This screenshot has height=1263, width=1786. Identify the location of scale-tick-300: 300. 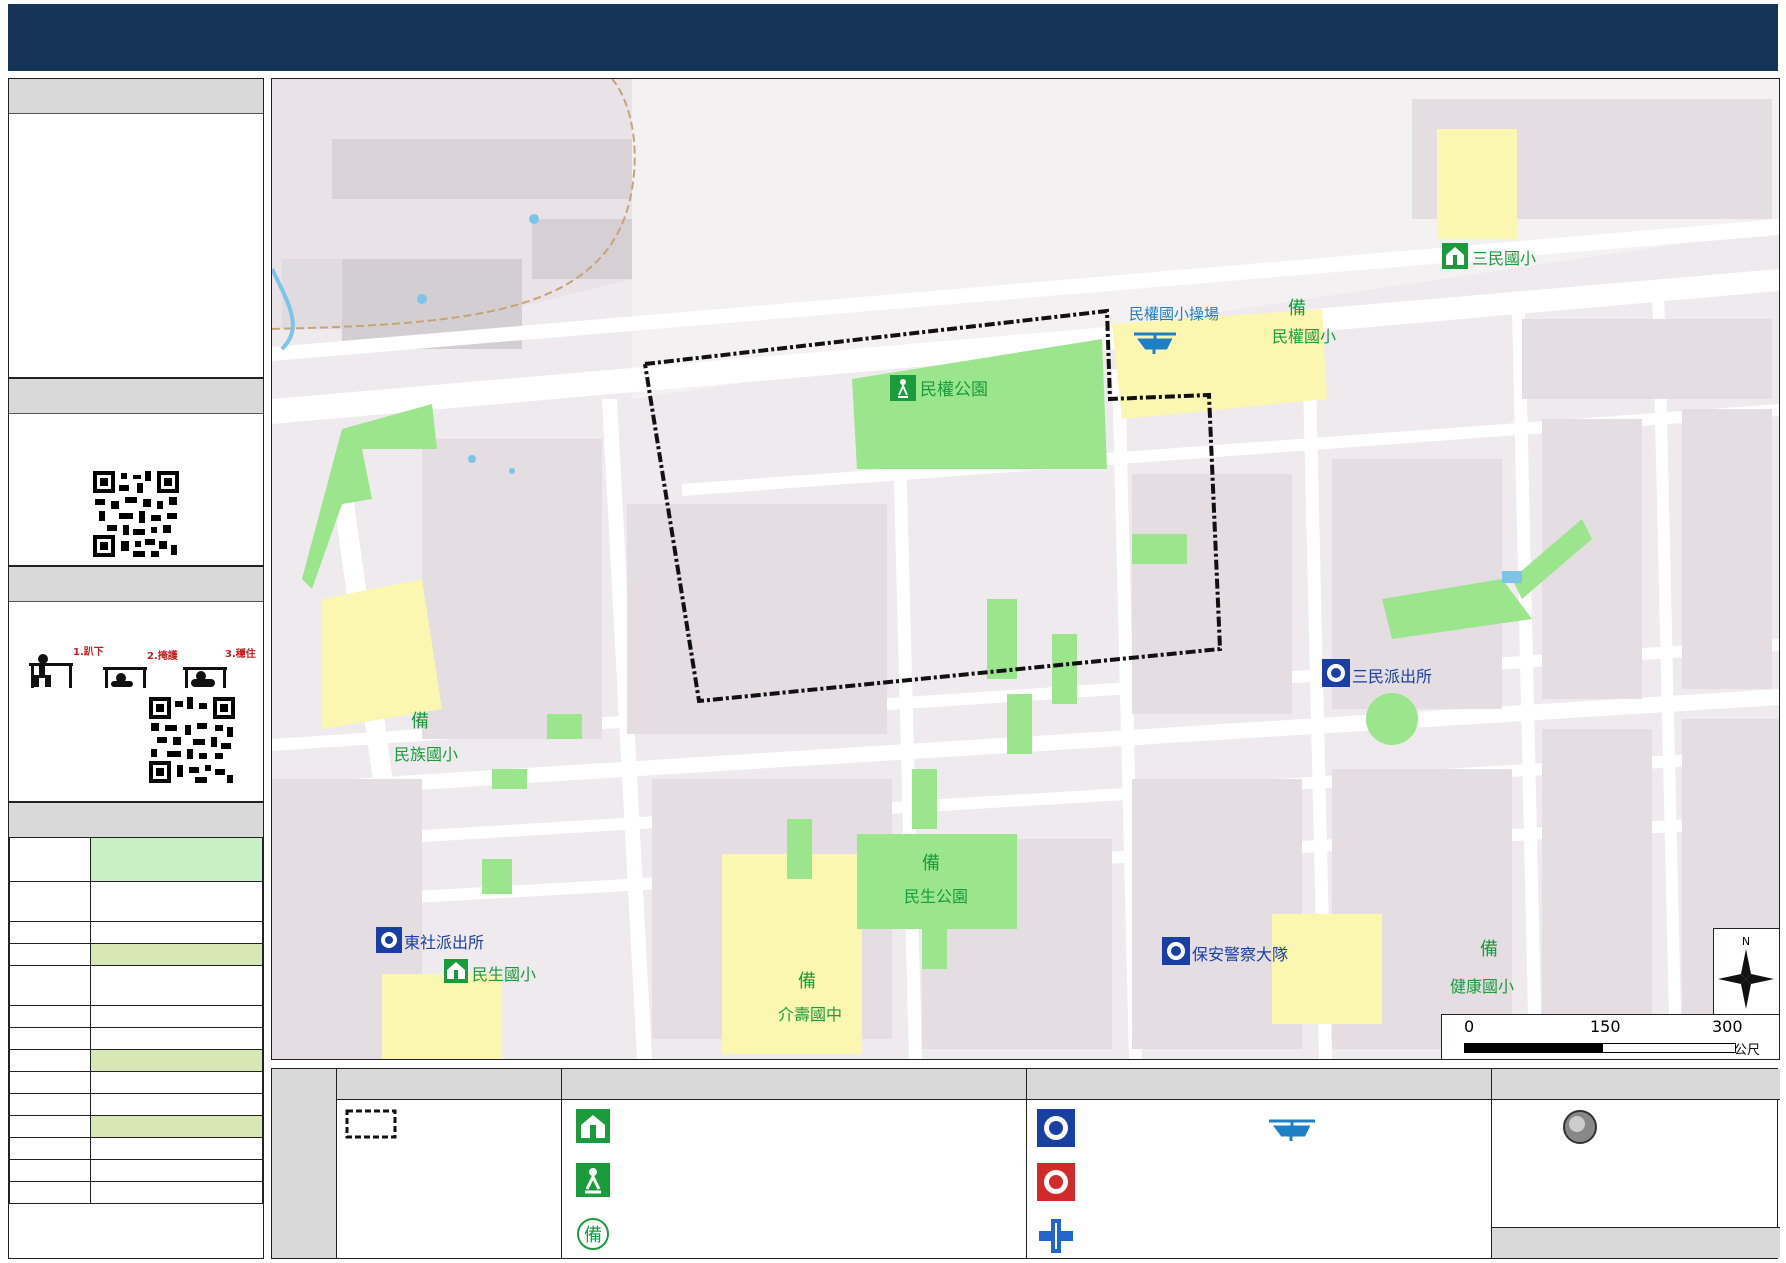
(1727, 1026).